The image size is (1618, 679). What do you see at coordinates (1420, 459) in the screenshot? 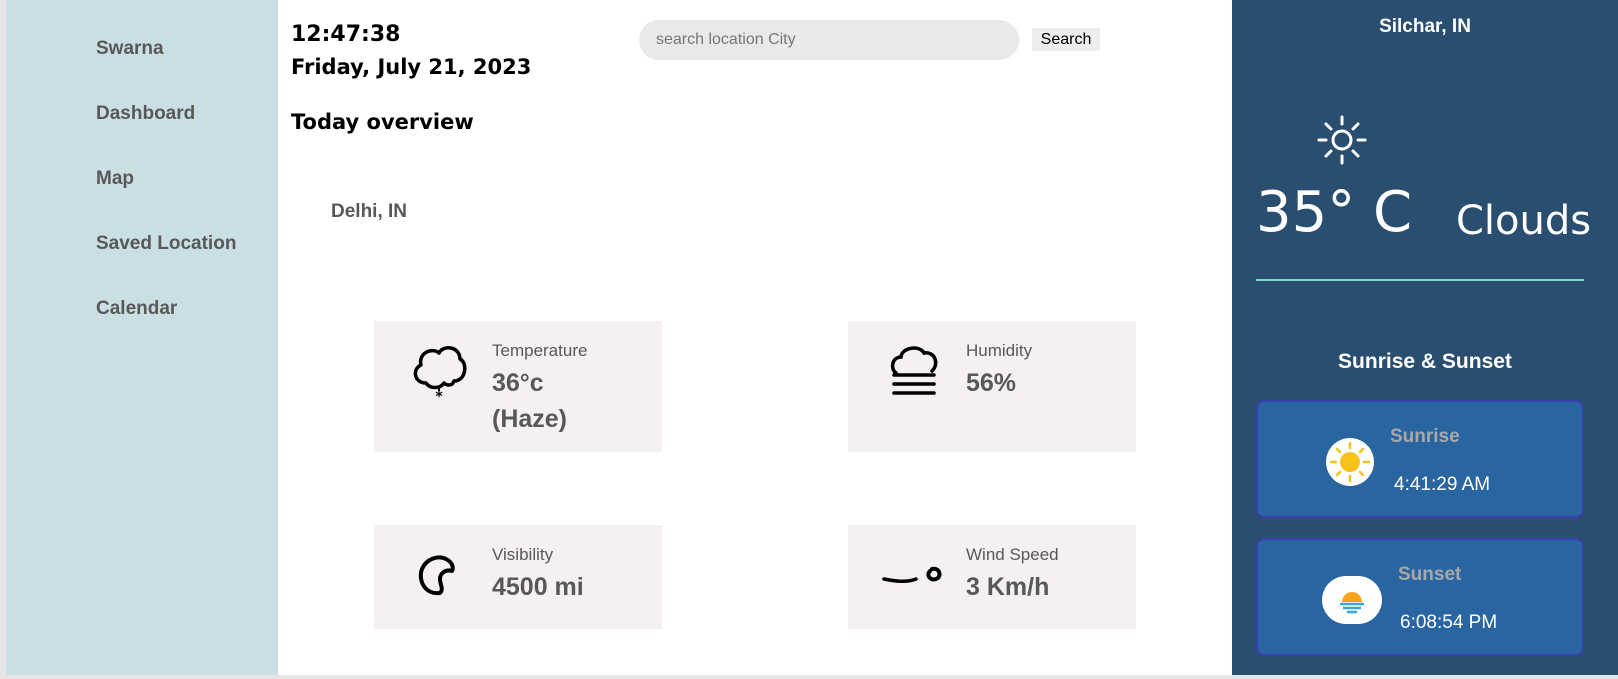
I see `sunrise-card: Sunrise 4:41:29 AM` at bounding box center [1420, 459].